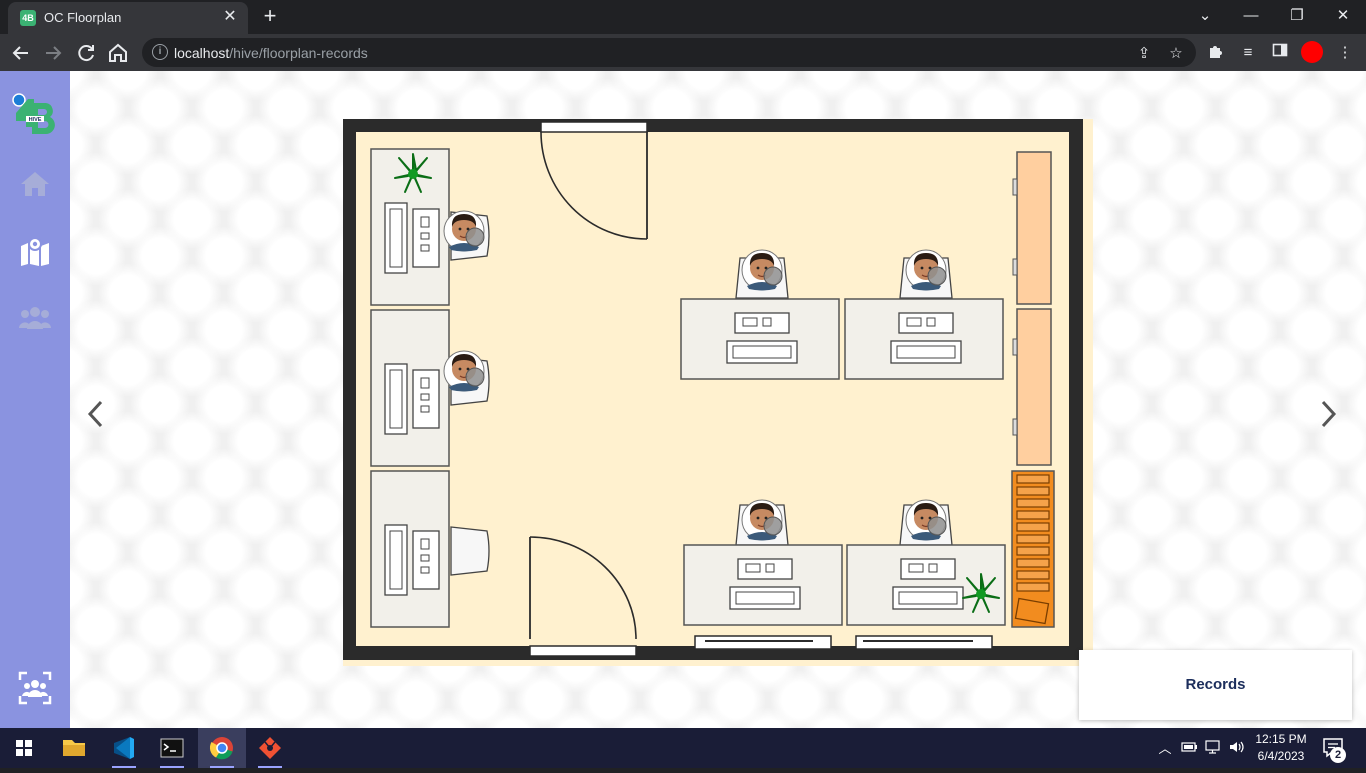 The width and height of the screenshot is (1366, 773). What do you see at coordinates (1213, 748) in the screenshot?
I see `network-icon` at bounding box center [1213, 748].